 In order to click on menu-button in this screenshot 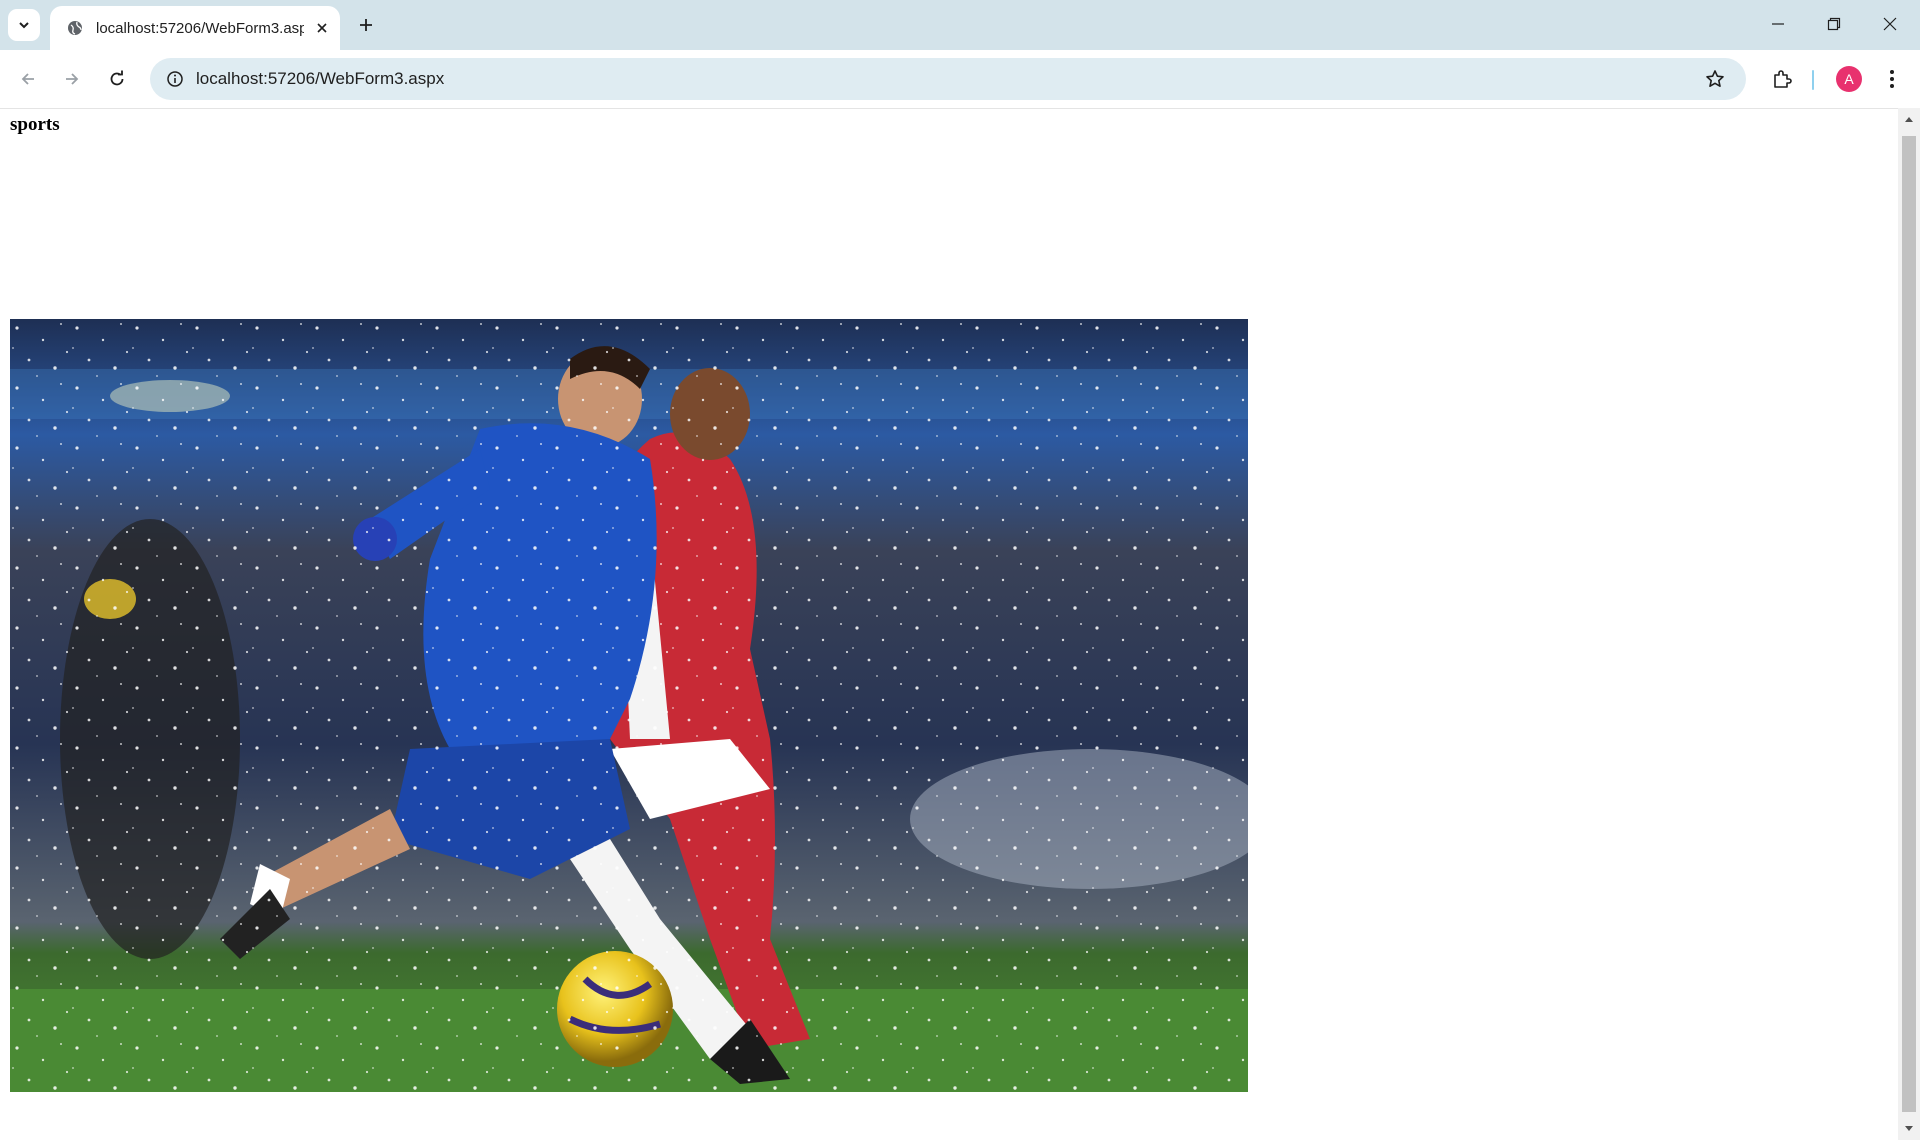, I will do `click(1892, 79)`.